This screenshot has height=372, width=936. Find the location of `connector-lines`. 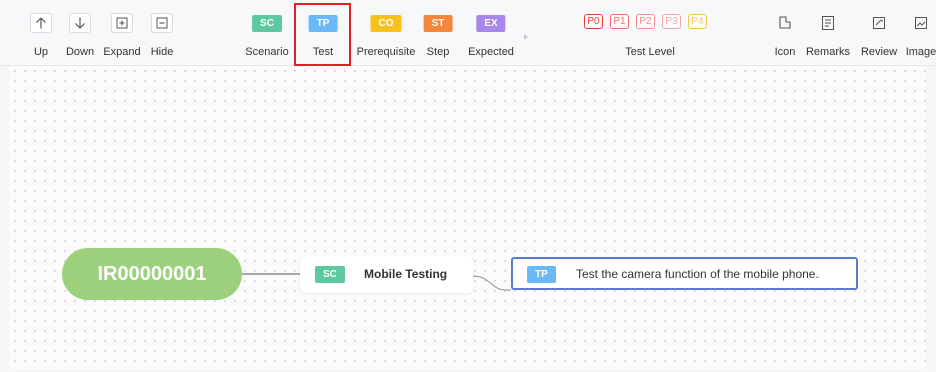

connector-lines is located at coordinates (376, 282).